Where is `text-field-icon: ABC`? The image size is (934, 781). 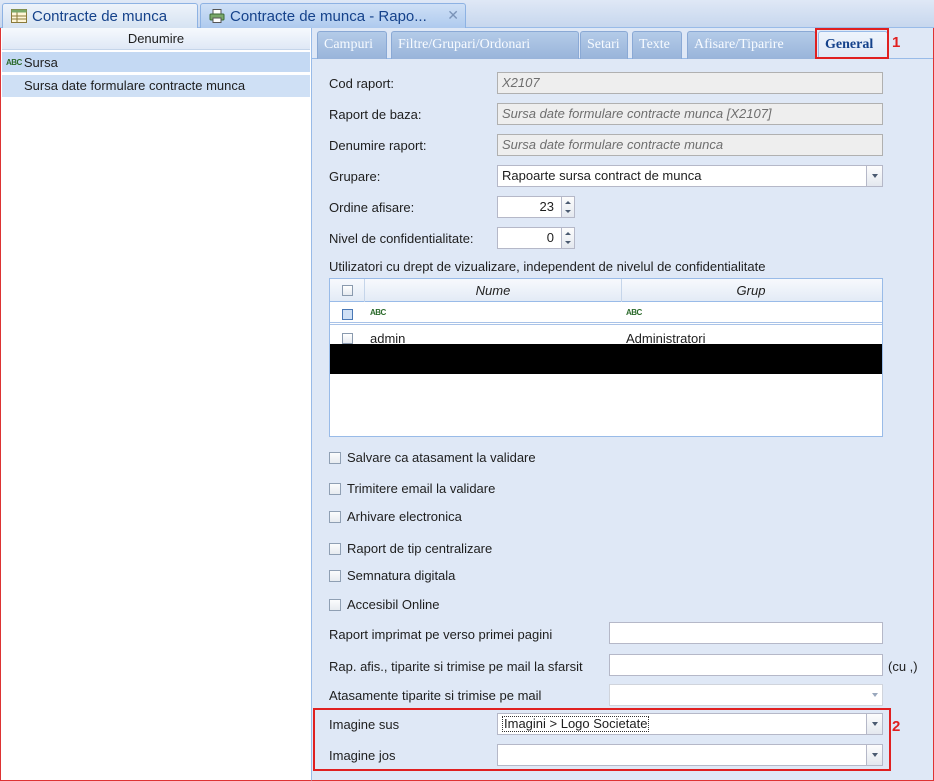
text-field-icon: ABC is located at coordinates (14, 62).